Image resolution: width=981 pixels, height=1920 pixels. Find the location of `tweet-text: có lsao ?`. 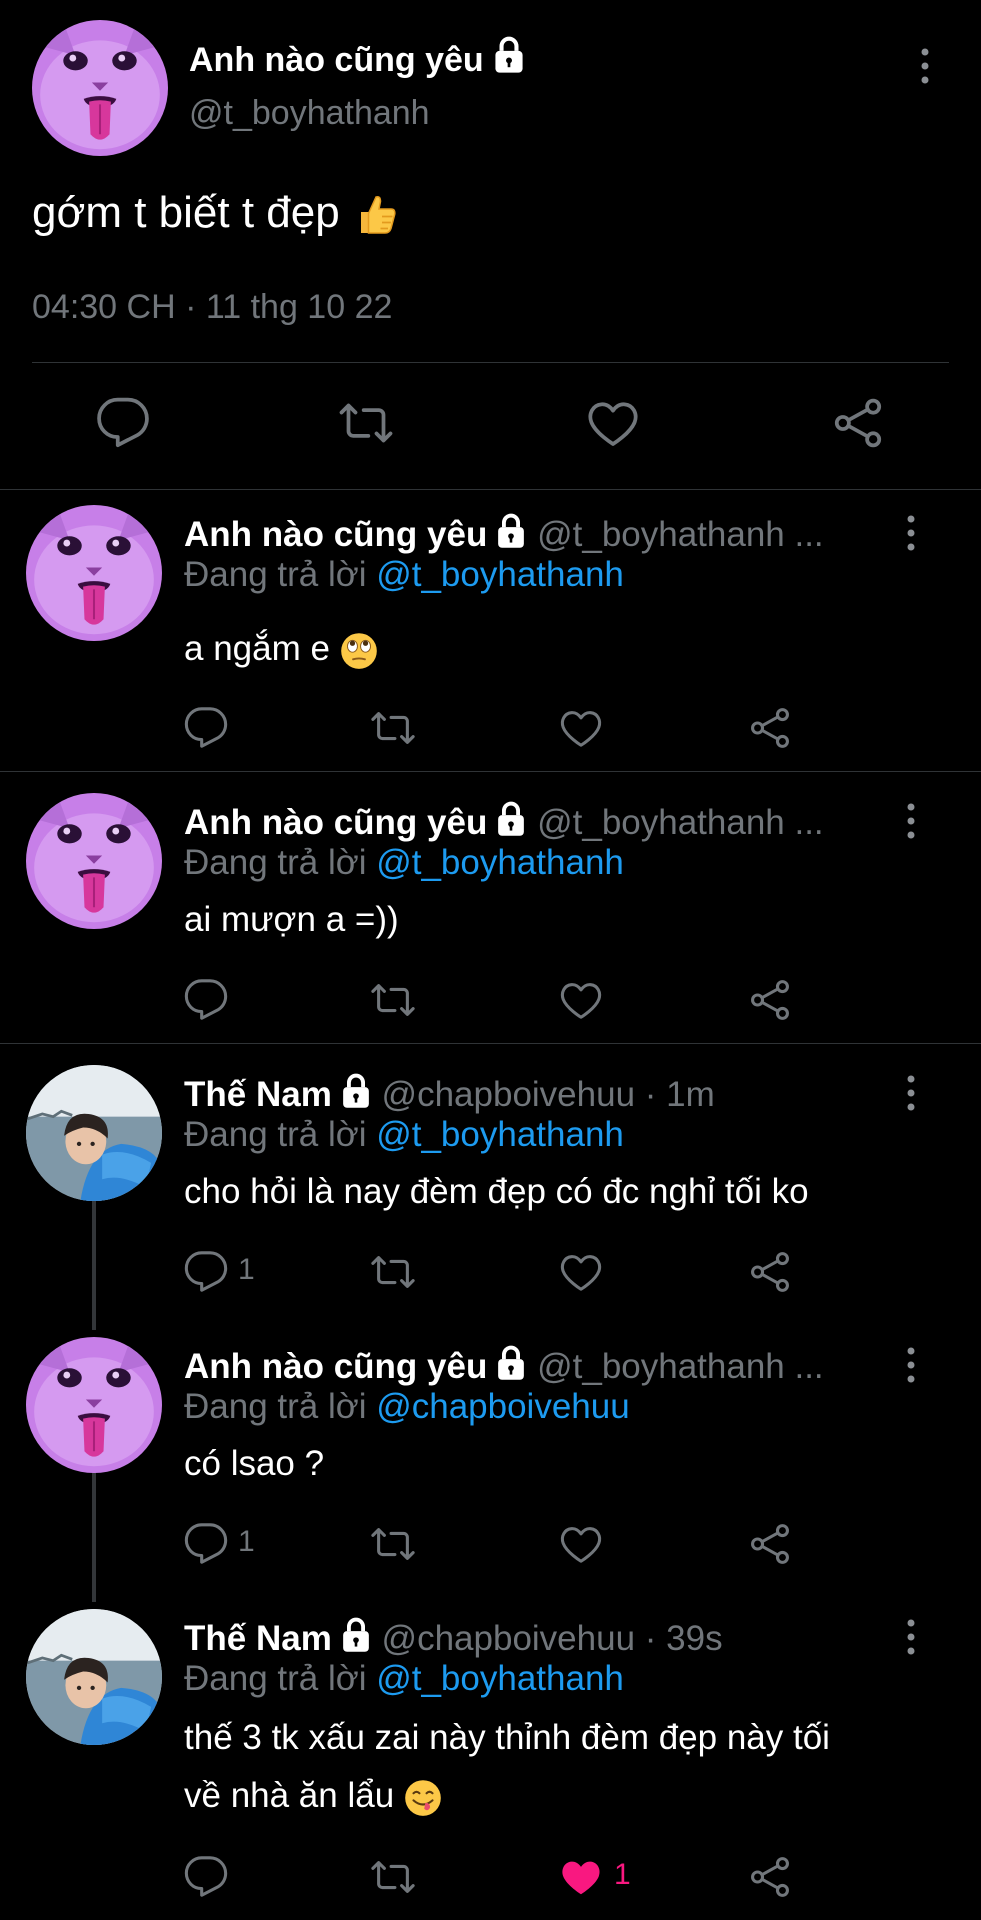

tweet-text: có lsao ? is located at coordinates (254, 1463).